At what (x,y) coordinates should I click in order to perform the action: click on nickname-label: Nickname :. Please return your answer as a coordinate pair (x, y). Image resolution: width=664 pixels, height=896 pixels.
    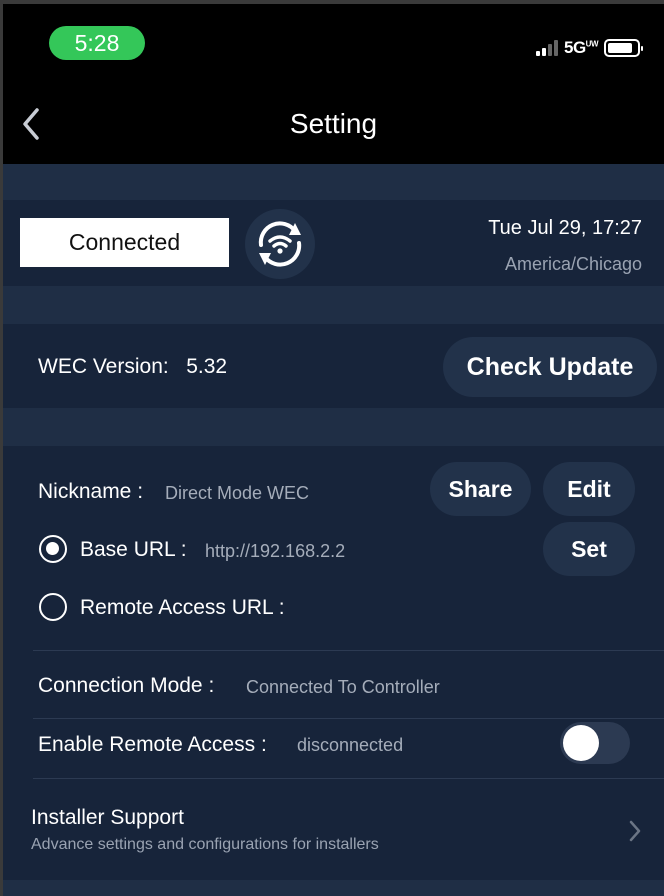
    Looking at the image, I should click on (91, 491).